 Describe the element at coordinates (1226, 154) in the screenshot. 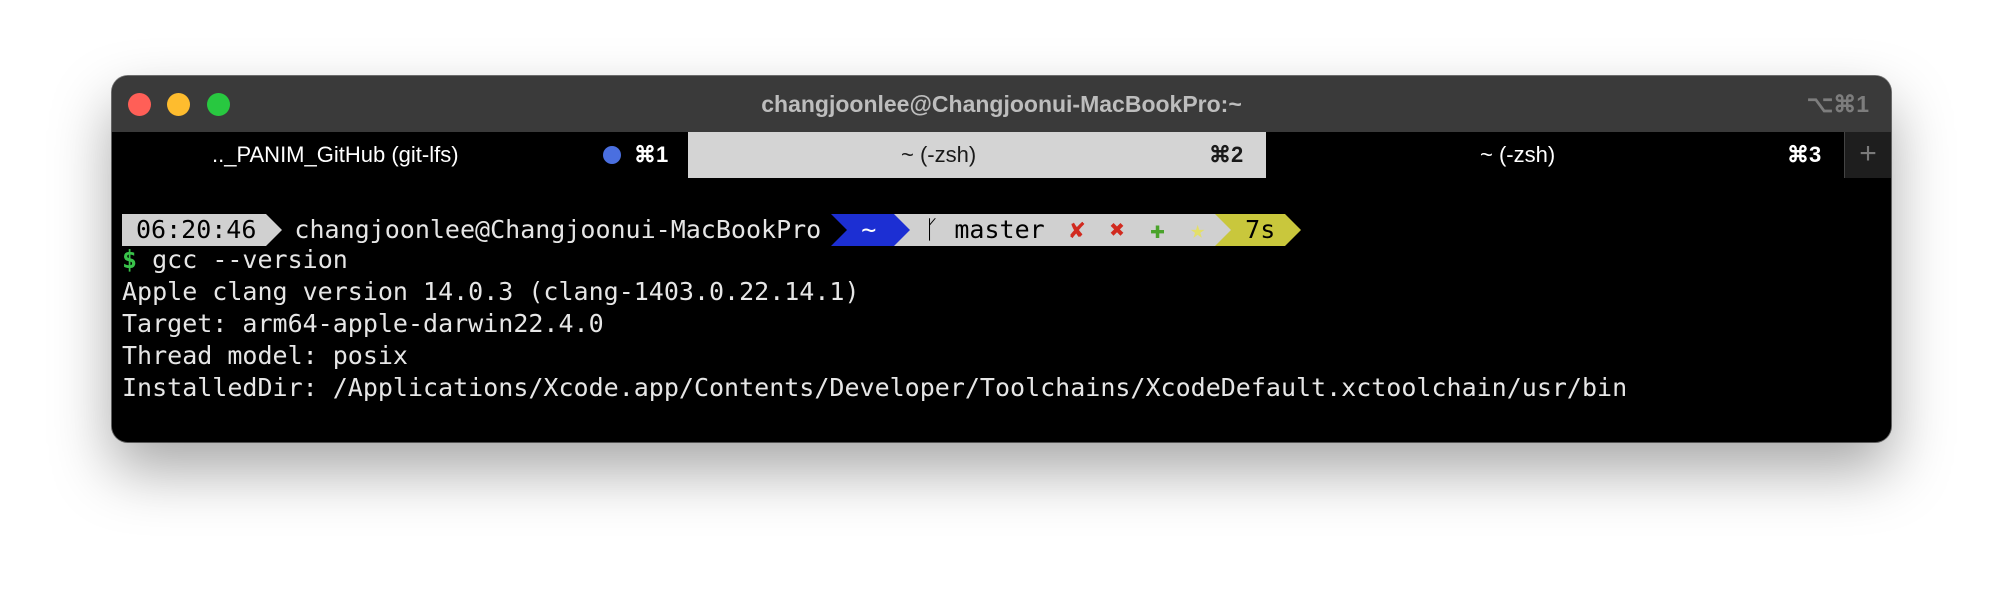

I see `tab-shortcut: ⌘2` at that location.